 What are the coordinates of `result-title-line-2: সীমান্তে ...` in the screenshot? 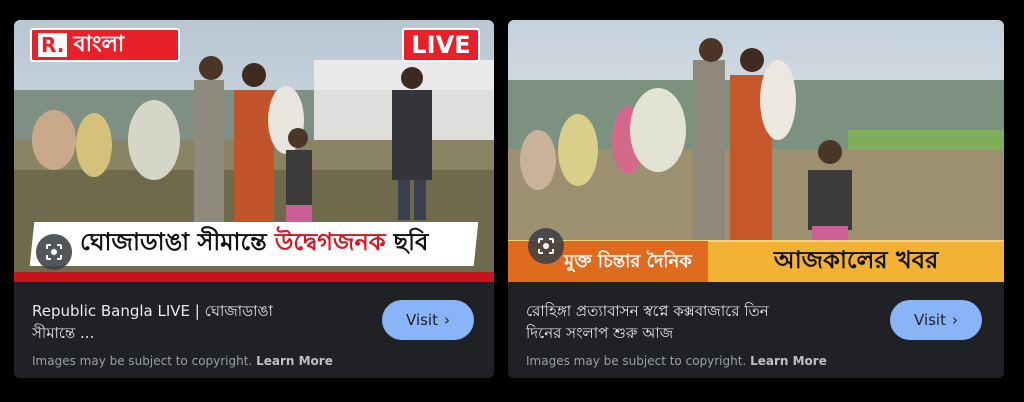 It's located at (182, 333).